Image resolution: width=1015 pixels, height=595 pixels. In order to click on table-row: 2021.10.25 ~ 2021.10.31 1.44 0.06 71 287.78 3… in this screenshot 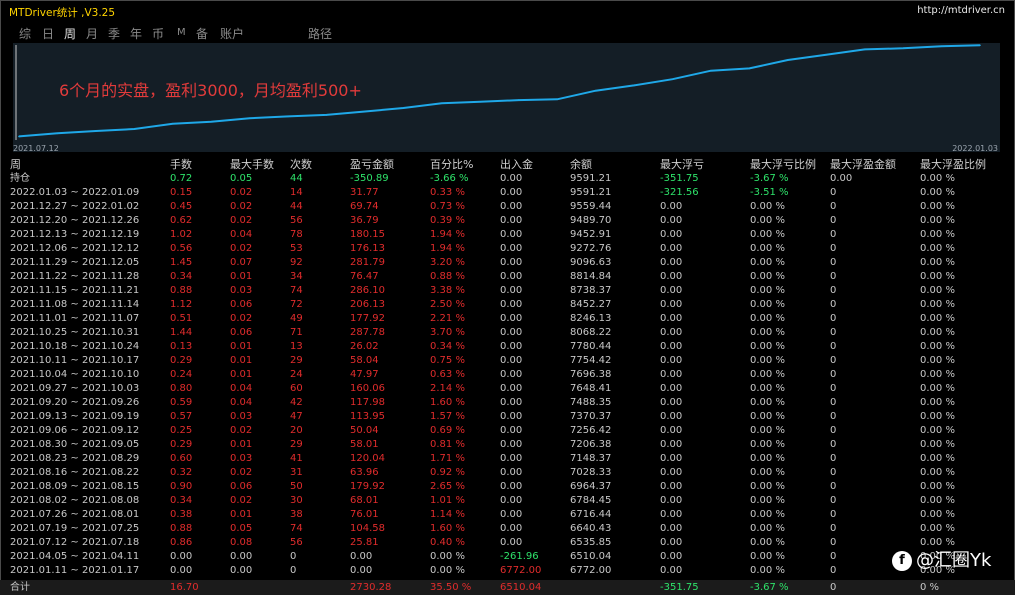, I will do `click(507, 333)`.